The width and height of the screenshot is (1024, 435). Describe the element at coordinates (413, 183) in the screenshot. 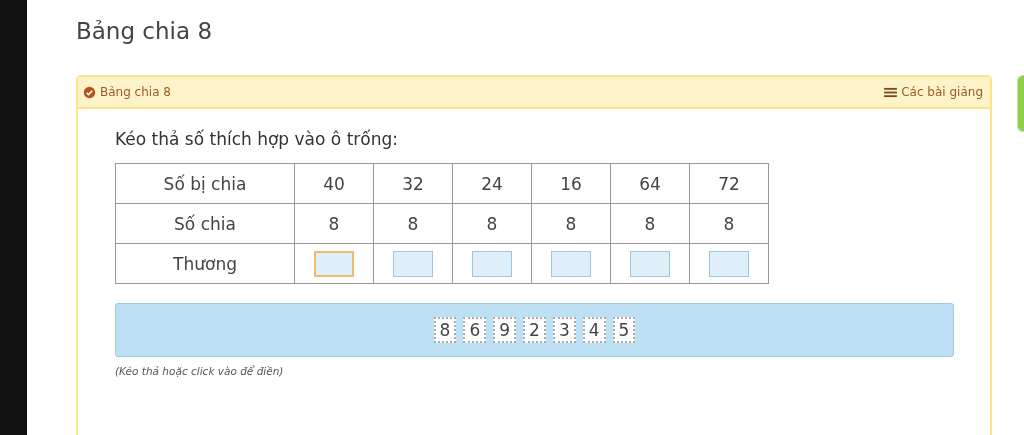

I see `table-cell: 32` at that location.